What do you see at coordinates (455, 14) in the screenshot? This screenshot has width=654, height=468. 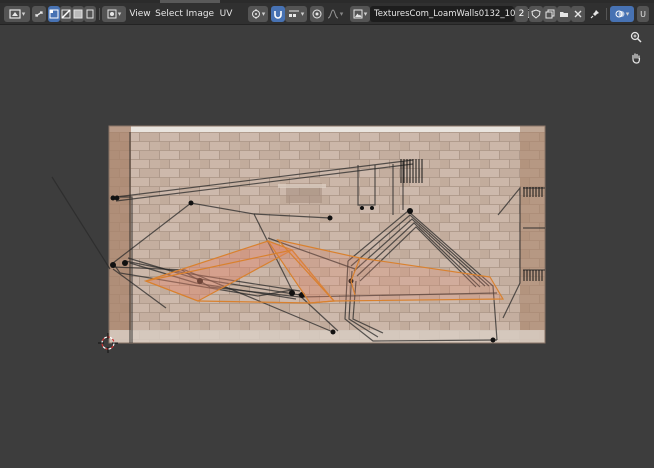 I see `image-name-field: TexturesCom_LoamWalls0132_10_S.jpg` at bounding box center [455, 14].